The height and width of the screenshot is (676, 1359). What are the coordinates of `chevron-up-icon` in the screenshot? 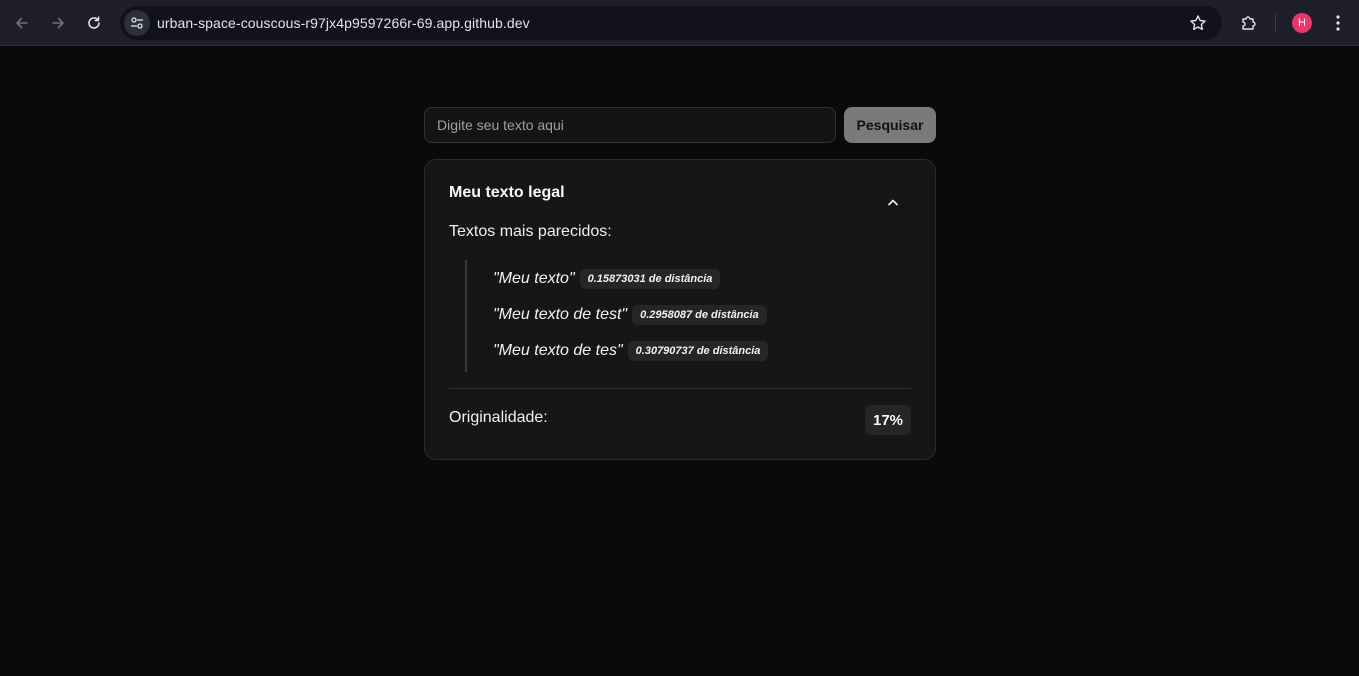 It's located at (893, 202).